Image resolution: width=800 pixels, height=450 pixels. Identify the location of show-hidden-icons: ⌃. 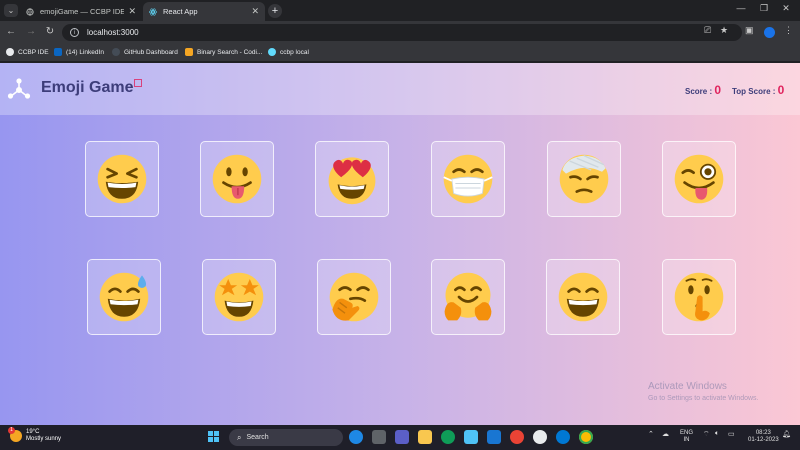
(651, 434).